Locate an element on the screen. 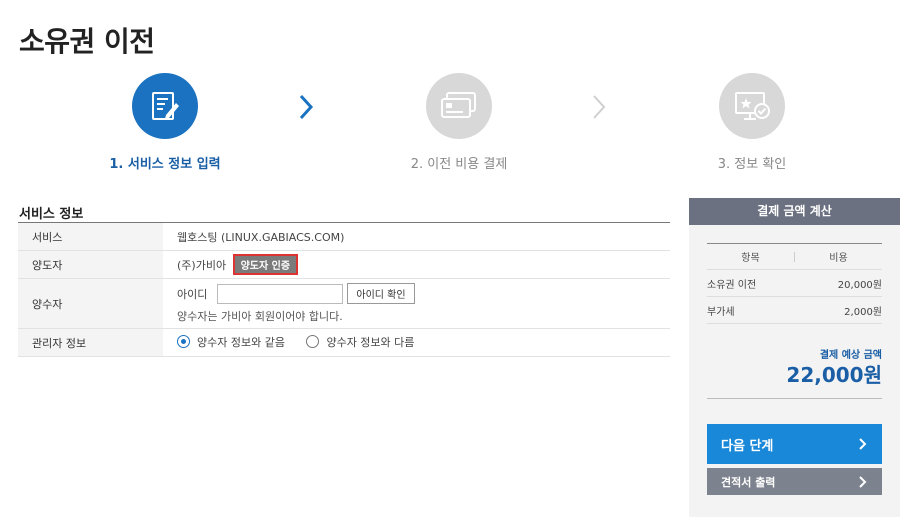 Image resolution: width=912 pixels, height=517 pixels. id-check-button: 아이디 확인 is located at coordinates (381, 293).